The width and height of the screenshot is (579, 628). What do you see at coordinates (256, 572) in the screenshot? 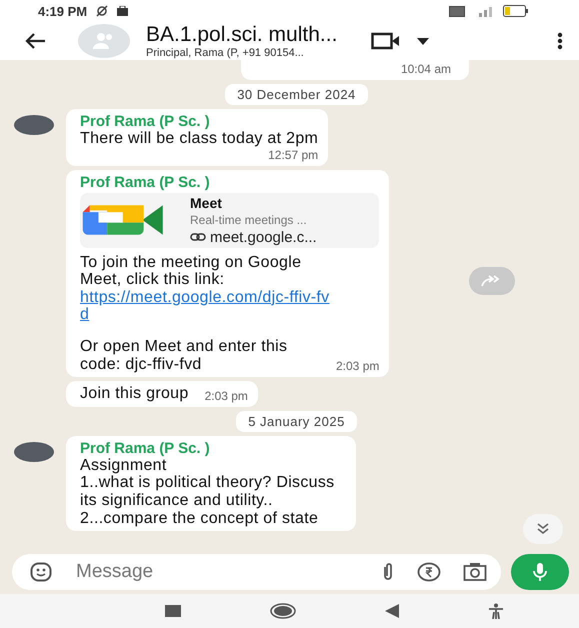
I see `message-field: Message` at bounding box center [256, 572].